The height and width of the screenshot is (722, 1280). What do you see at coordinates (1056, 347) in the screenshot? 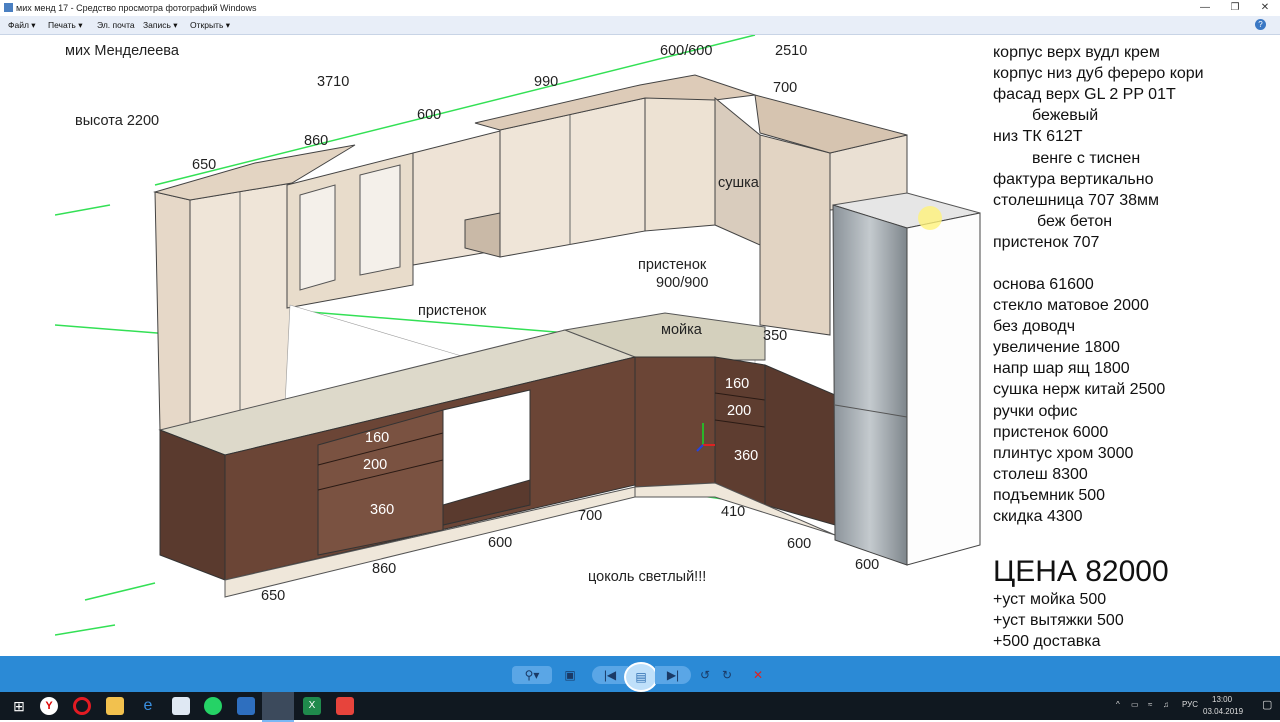
I see `note-line: увеличение 1800` at bounding box center [1056, 347].